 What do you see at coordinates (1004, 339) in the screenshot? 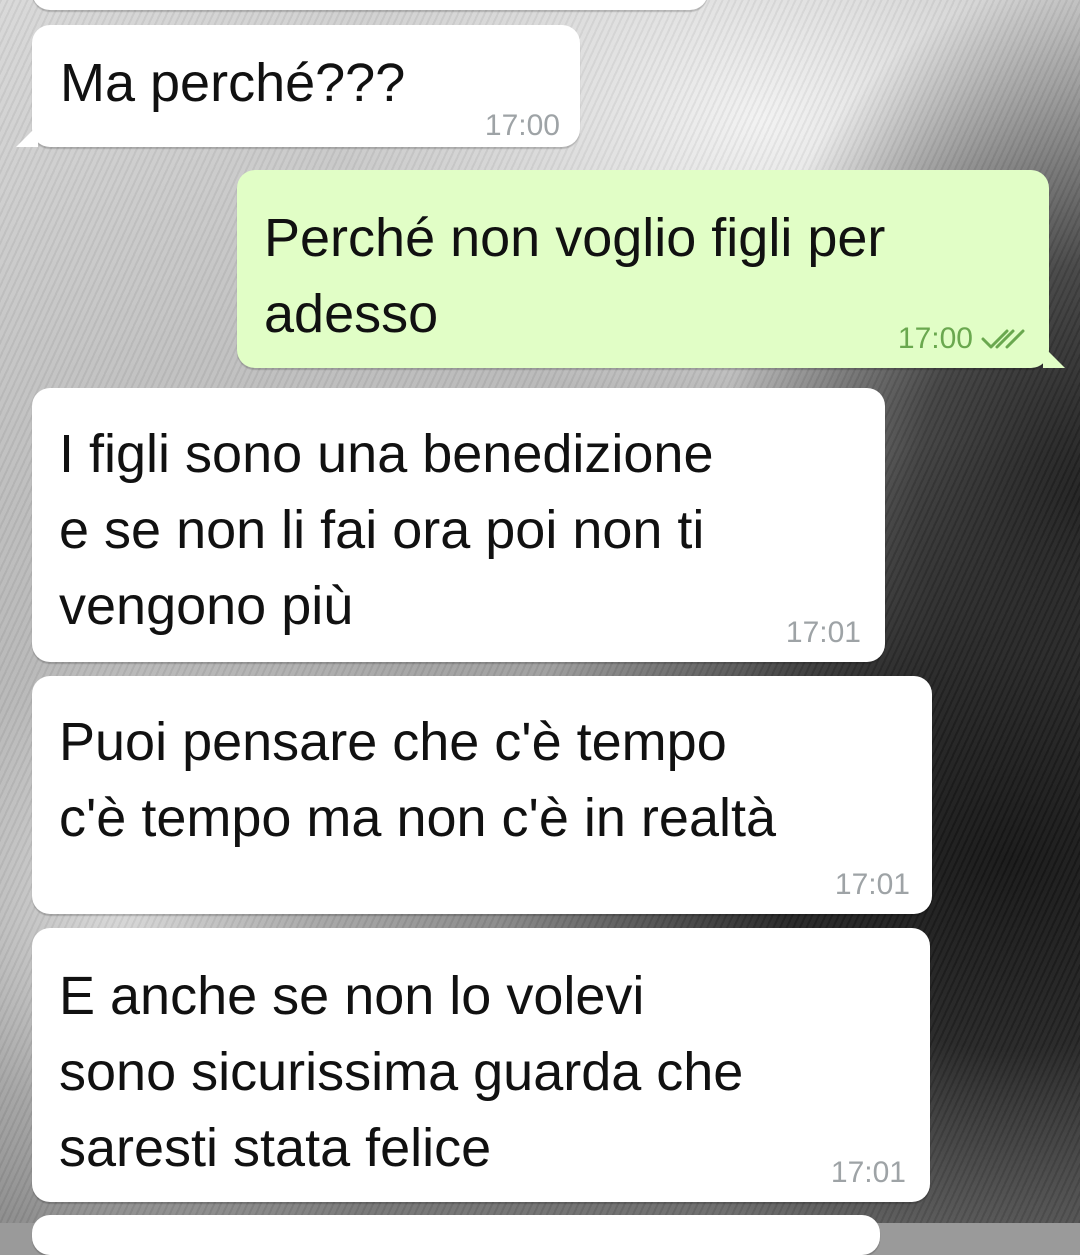
I see `double-check-icon` at bounding box center [1004, 339].